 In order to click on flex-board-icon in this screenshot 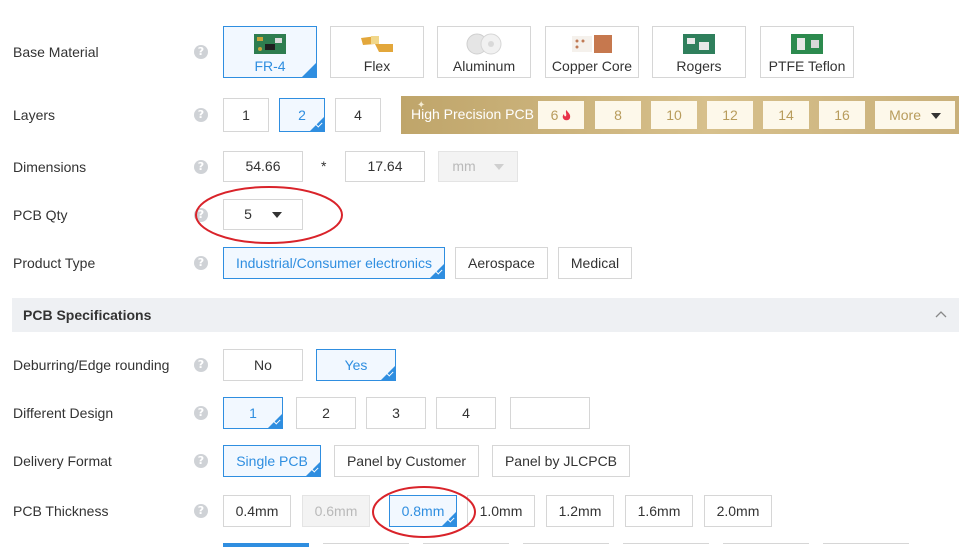, I will do `click(377, 44)`.